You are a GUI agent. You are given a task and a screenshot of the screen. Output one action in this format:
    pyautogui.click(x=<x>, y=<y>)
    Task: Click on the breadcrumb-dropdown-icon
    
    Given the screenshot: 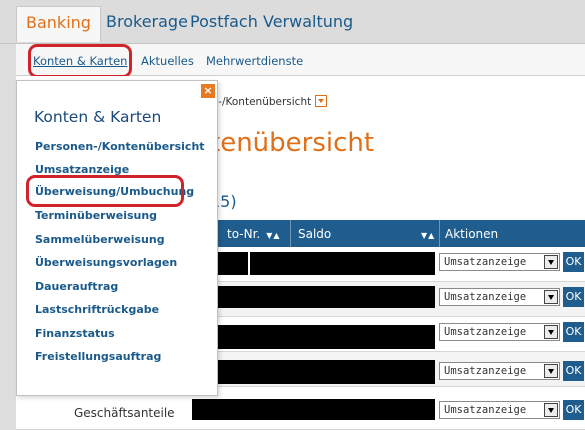 What is the action you would take?
    pyautogui.click(x=321, y=101)
    